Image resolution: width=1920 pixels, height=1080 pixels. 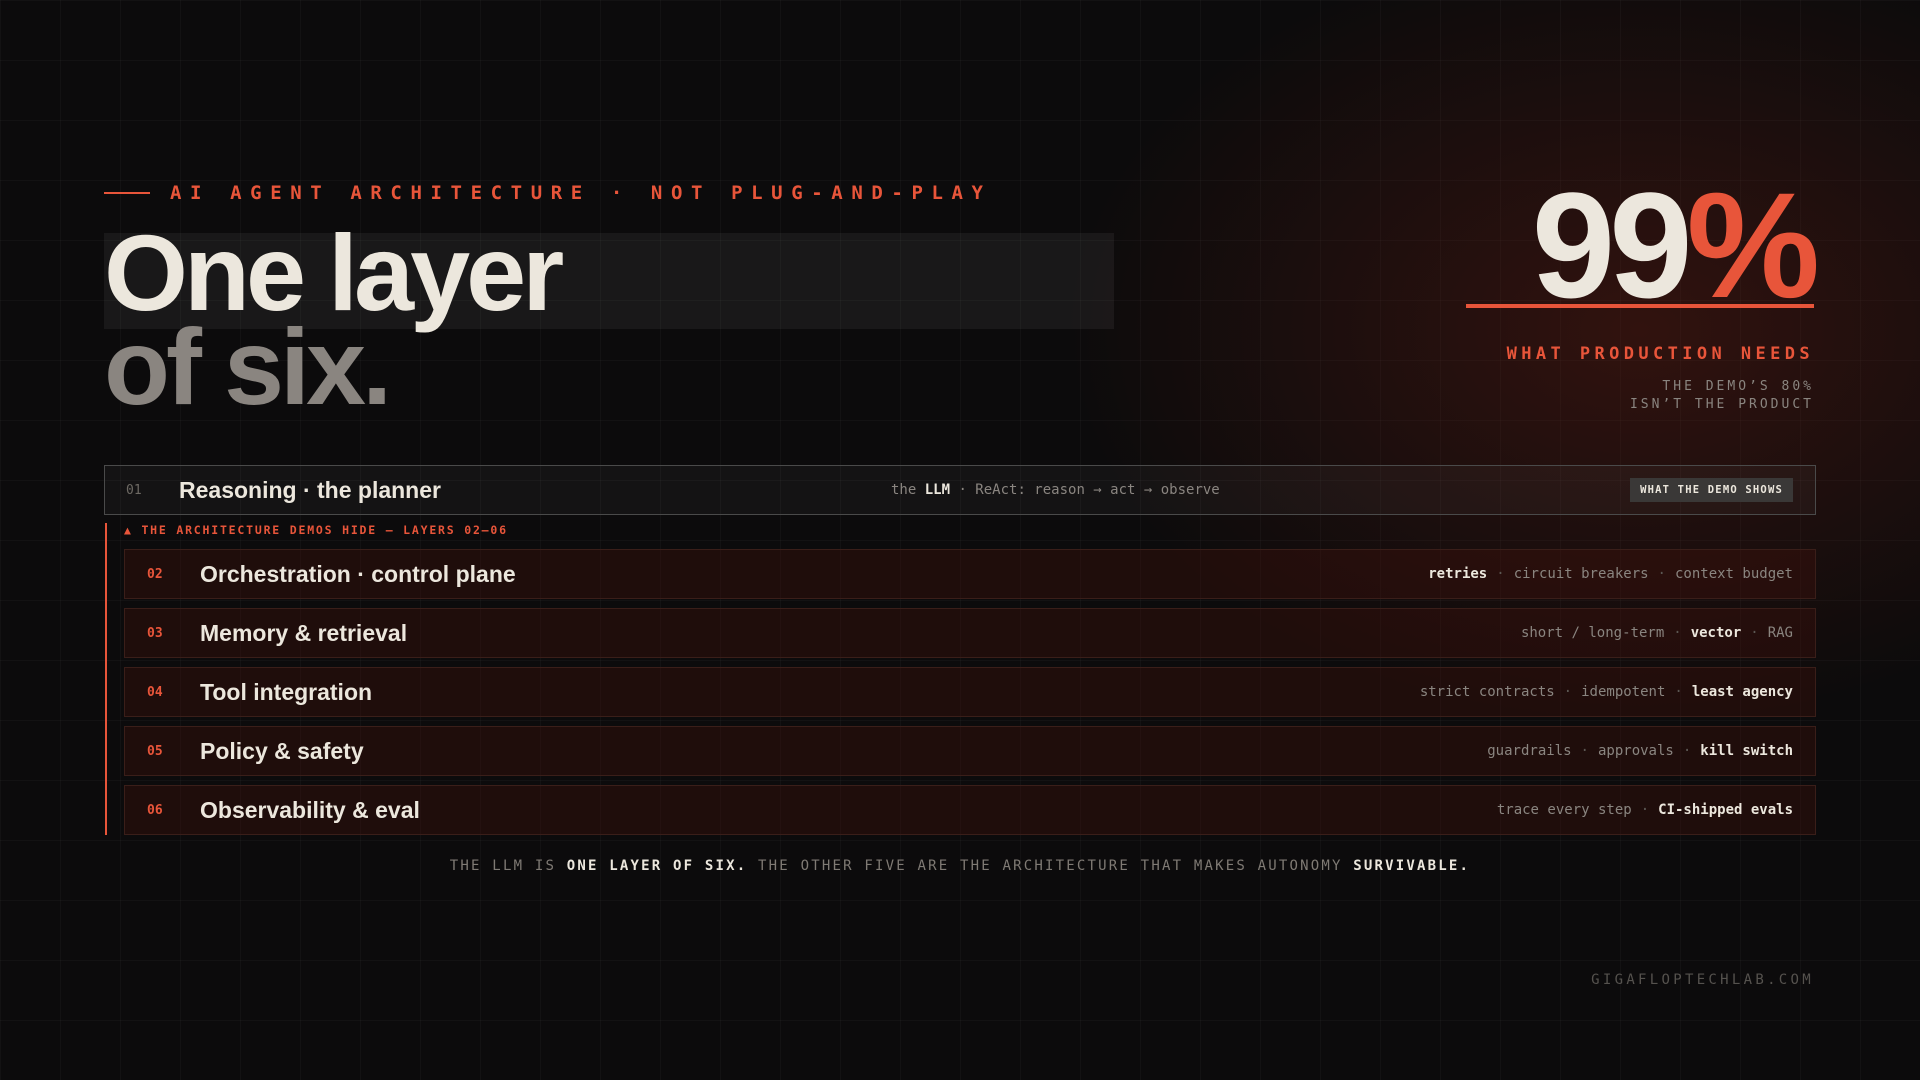 What do you see at coordinates (155, 810) in the screenshot?
I see `layer-number: 06` at bounding box center [155, 810].